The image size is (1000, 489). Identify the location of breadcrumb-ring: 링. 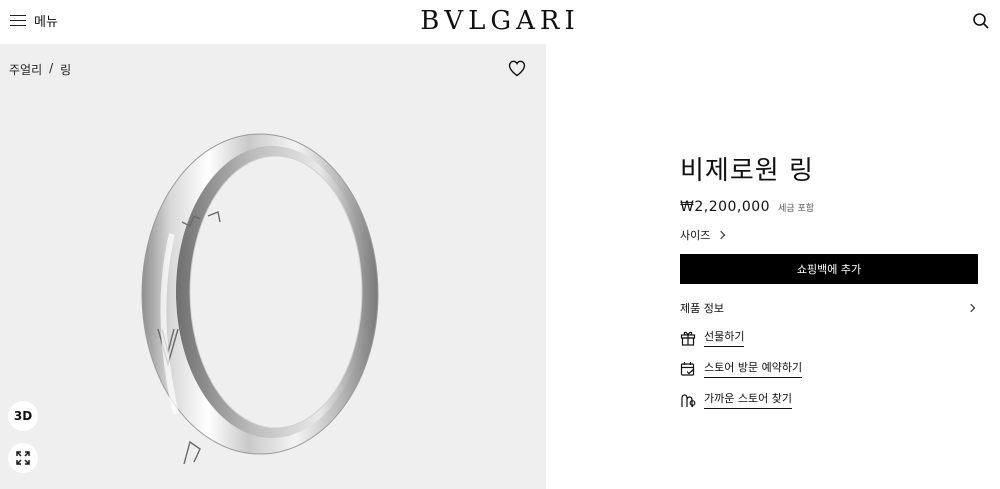
(65, 69).